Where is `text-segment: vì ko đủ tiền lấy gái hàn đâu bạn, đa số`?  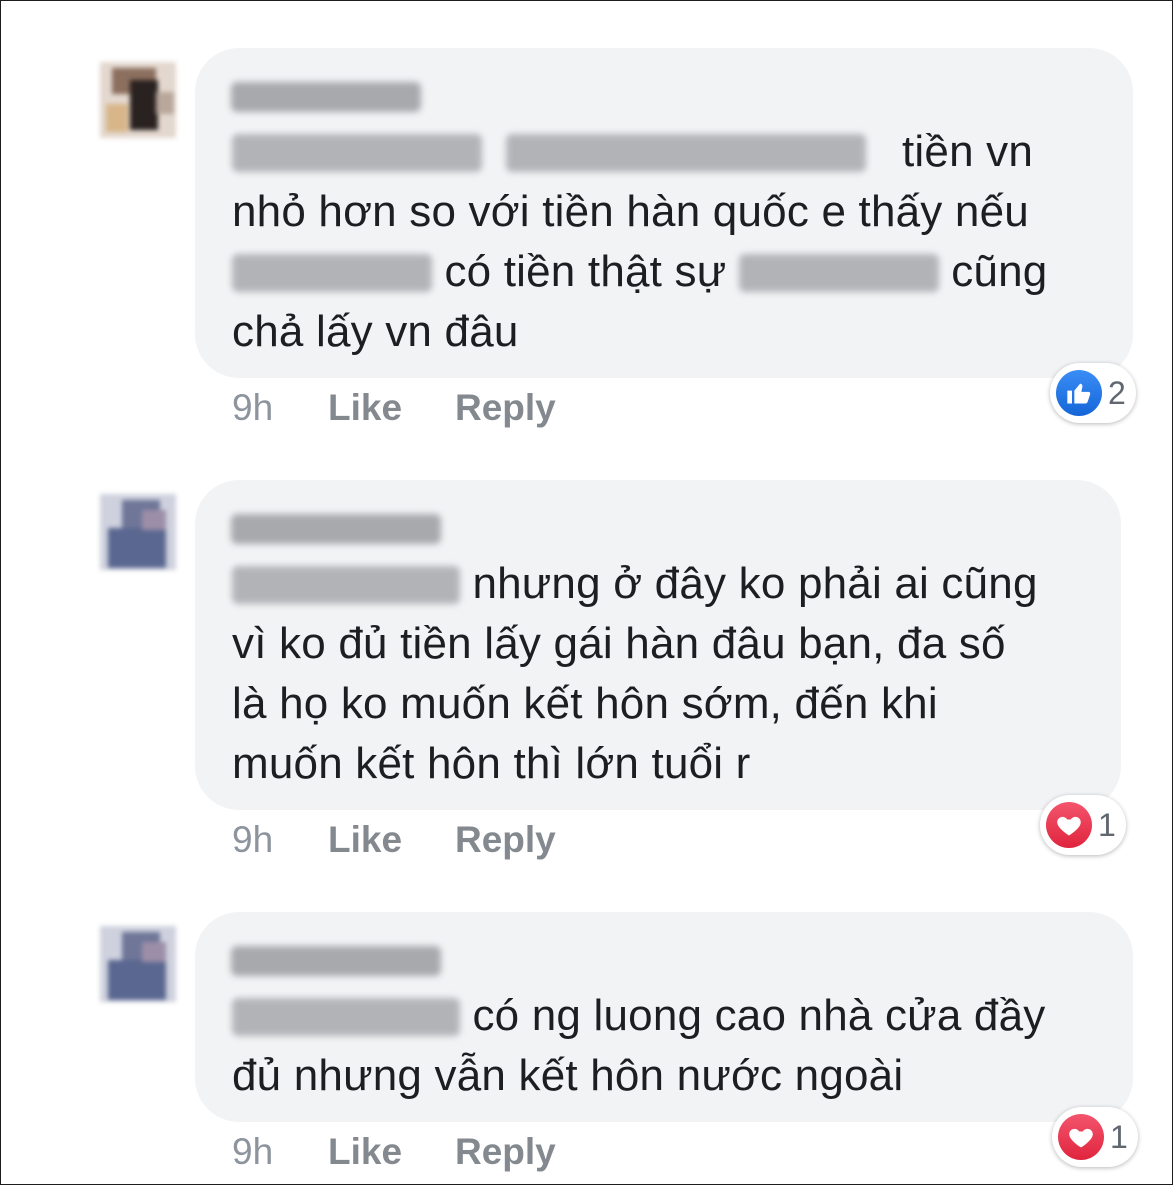
text-segment: vì ko đủ tiền lấy gái hàn đâu bạn, đa số is located at coordinates (619, 643).